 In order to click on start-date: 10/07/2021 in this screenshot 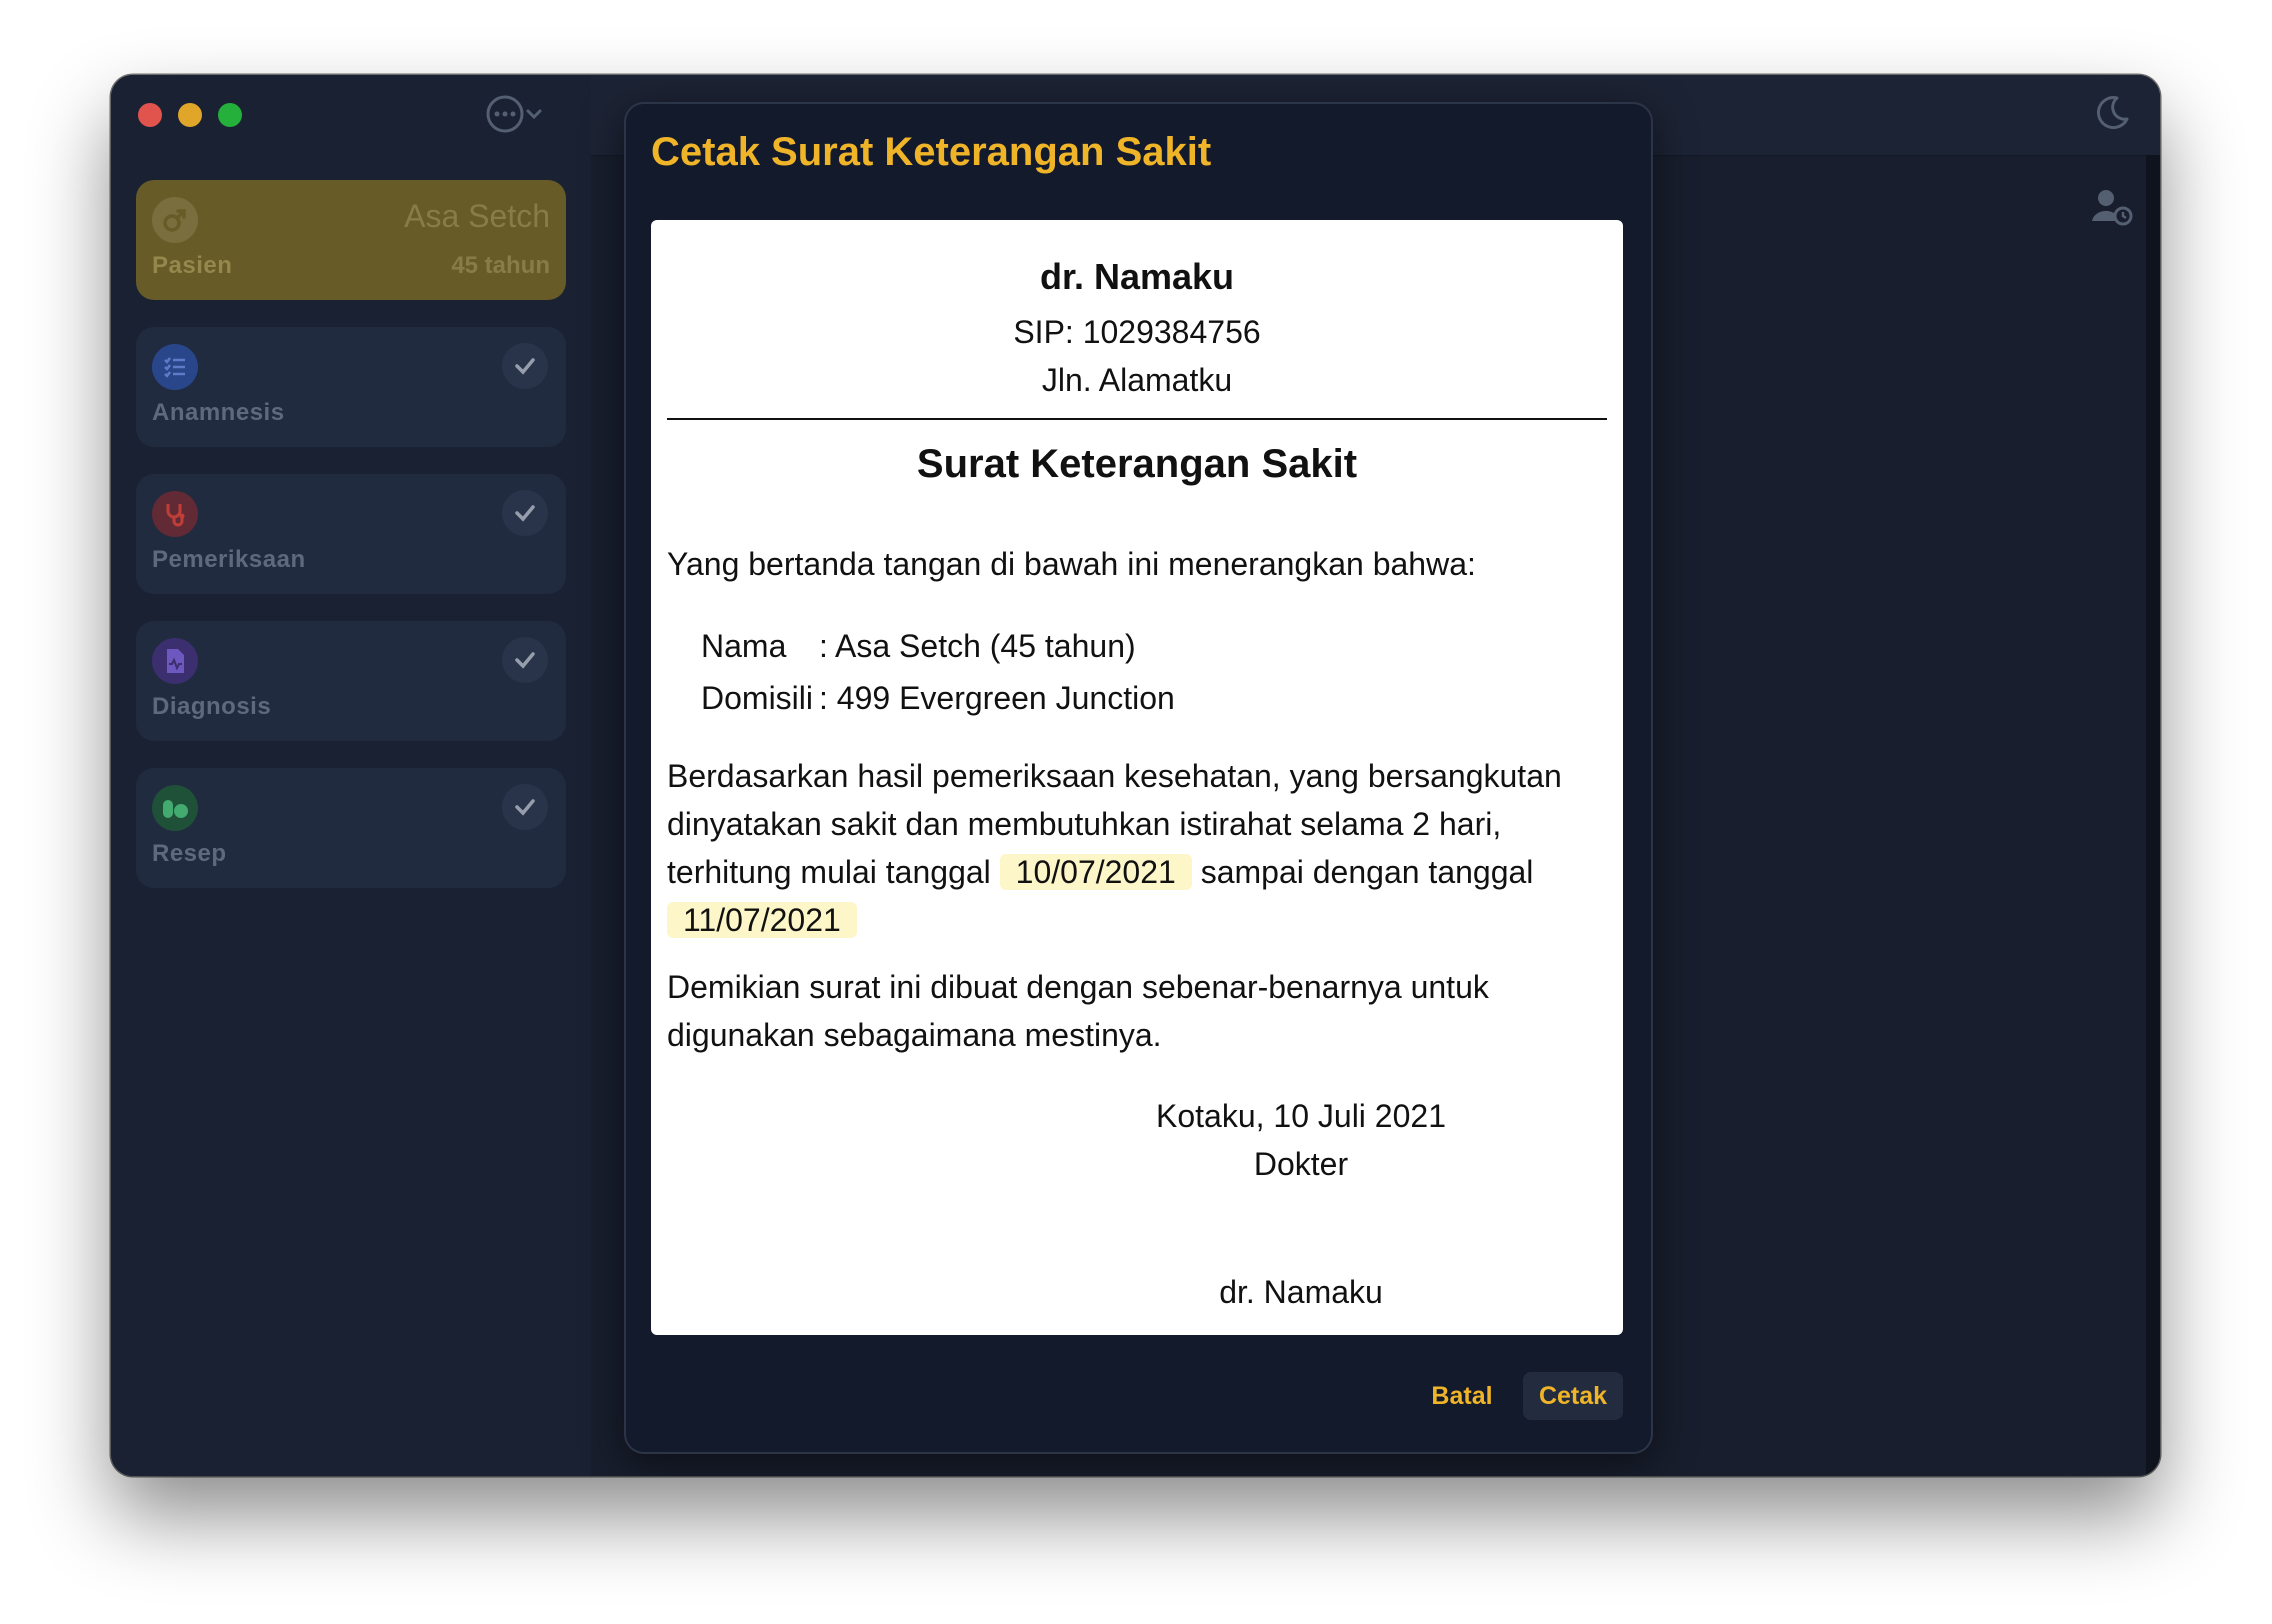, I will do `click(1095, 872)`.